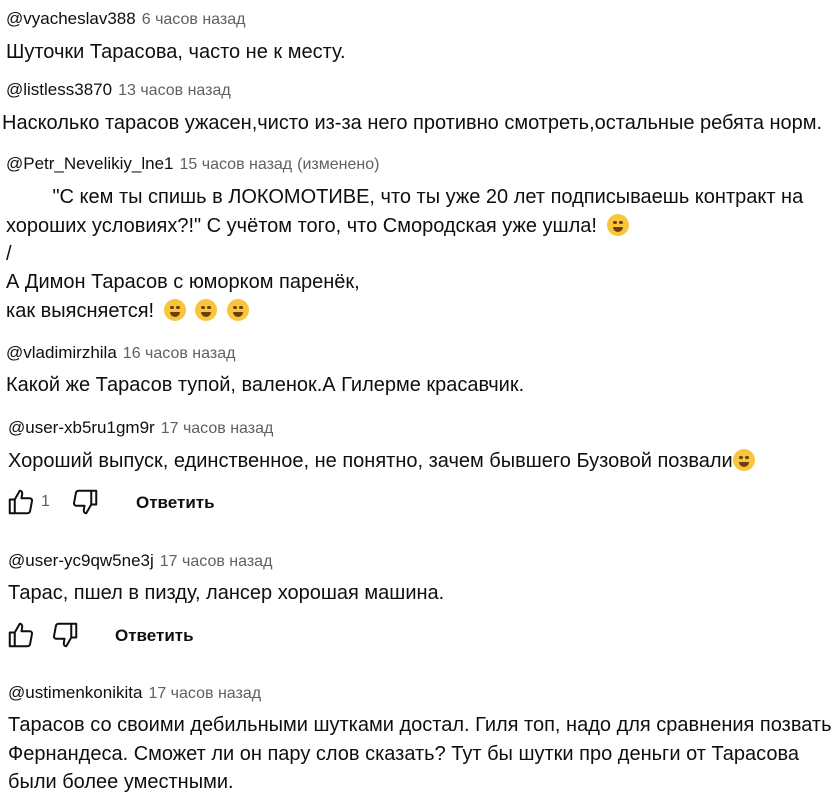  What do you see at coordinates (183, 282) in the screenshot?
I see `comment-text: А Димон Тарасов с юморком паренёк,` at bounding box center [183, 282].